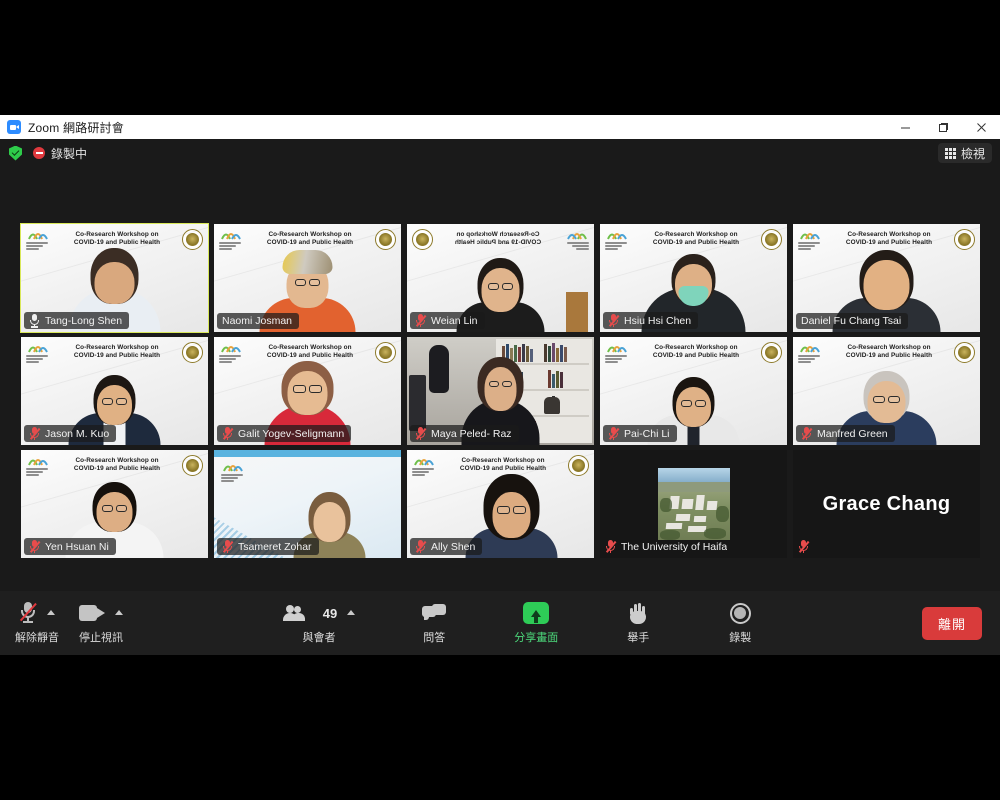  Describe the element at coordinates (453, 546) in the screenshot. I see `participant-name: Ally Shen` at that location.